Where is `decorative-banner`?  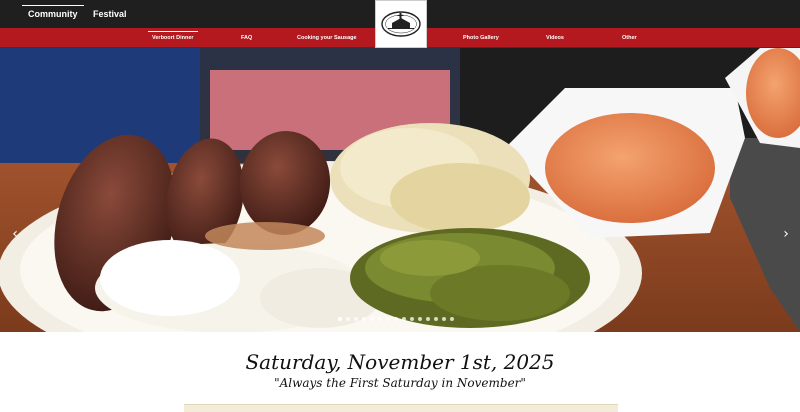 decorative-banner is located at coordinates (401, 408).